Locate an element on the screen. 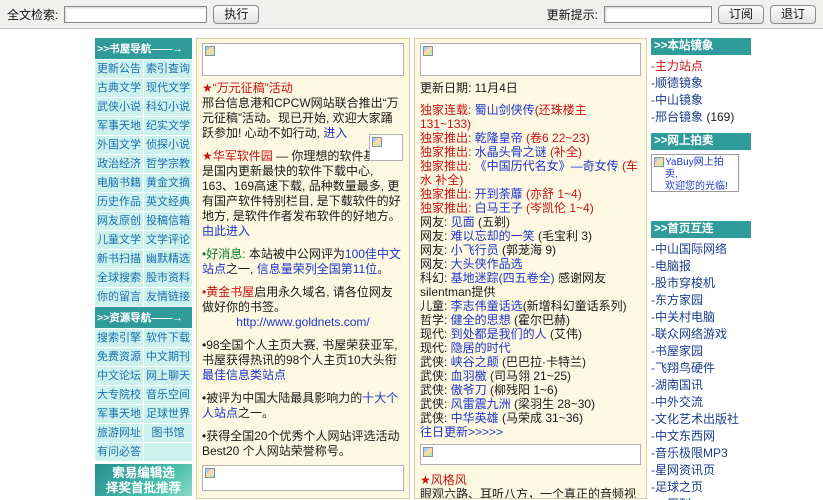 Image resolution: width=823 pixels, height=500 pixels. text-link: -星网资讯页 is located at coordinates (683, 470).